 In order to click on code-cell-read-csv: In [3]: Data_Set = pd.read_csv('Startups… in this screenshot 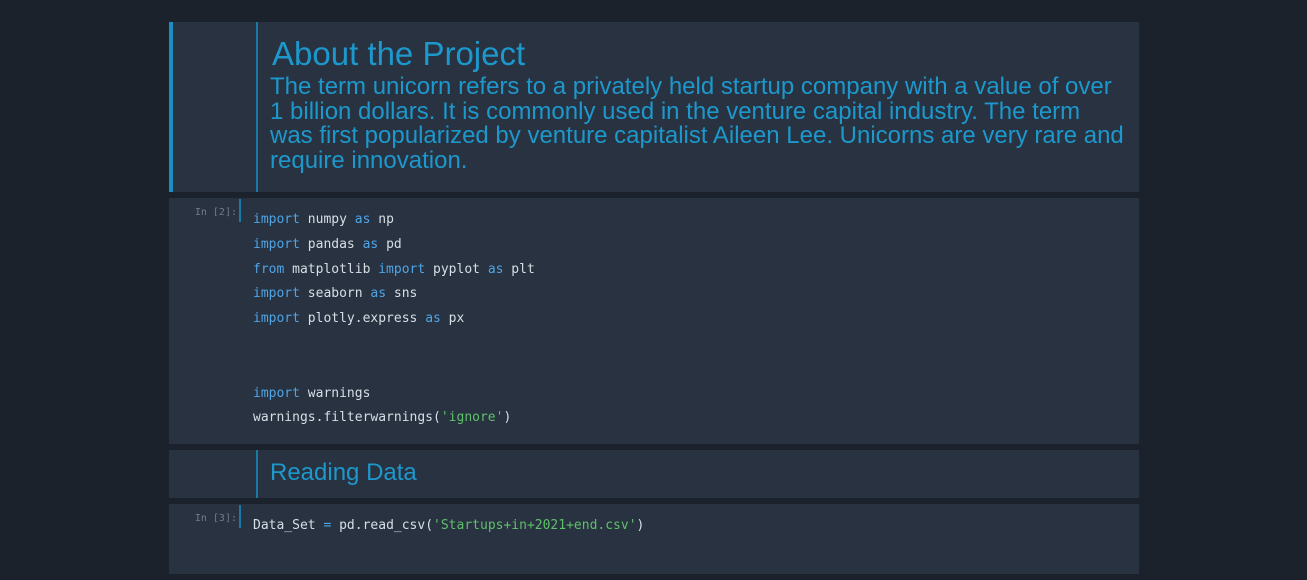, I will do `click(654, 539)`.